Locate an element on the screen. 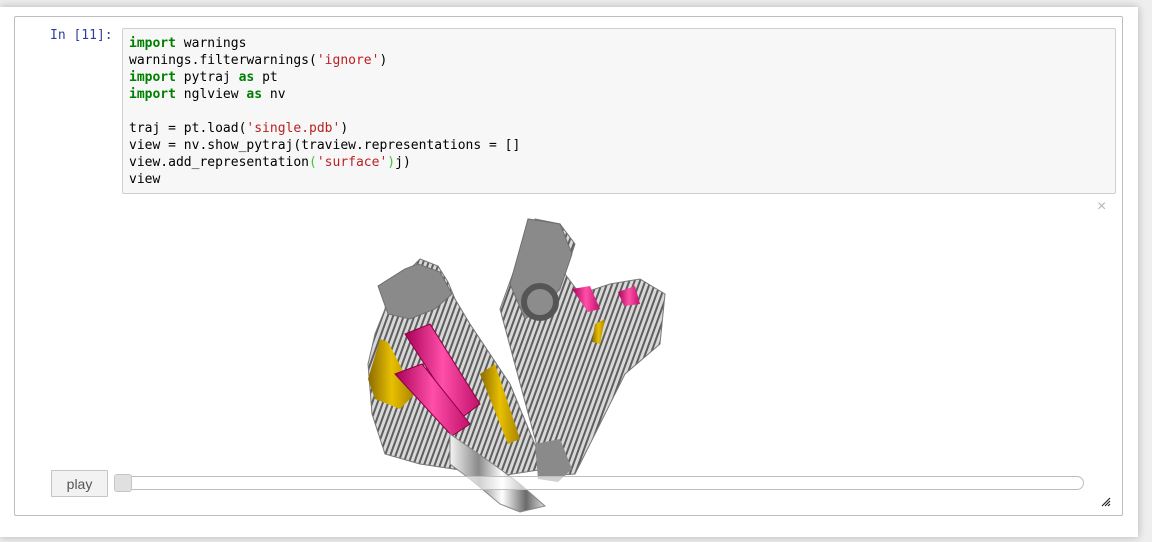 This screenshot has width=1152, height=542. close-icon: × is located at coordinates (1101, 207).